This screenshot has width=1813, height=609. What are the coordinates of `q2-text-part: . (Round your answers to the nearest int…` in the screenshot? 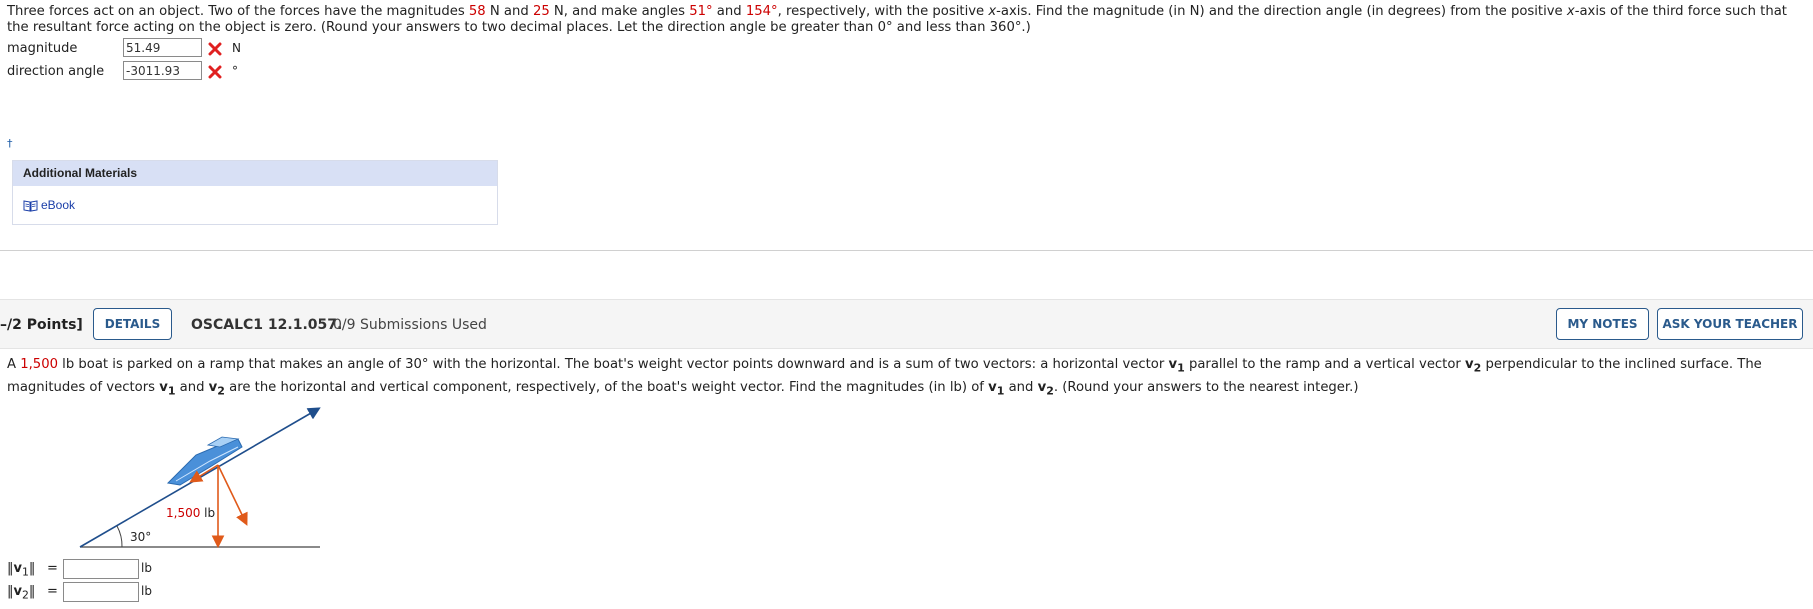 It's located at (1206, 387).